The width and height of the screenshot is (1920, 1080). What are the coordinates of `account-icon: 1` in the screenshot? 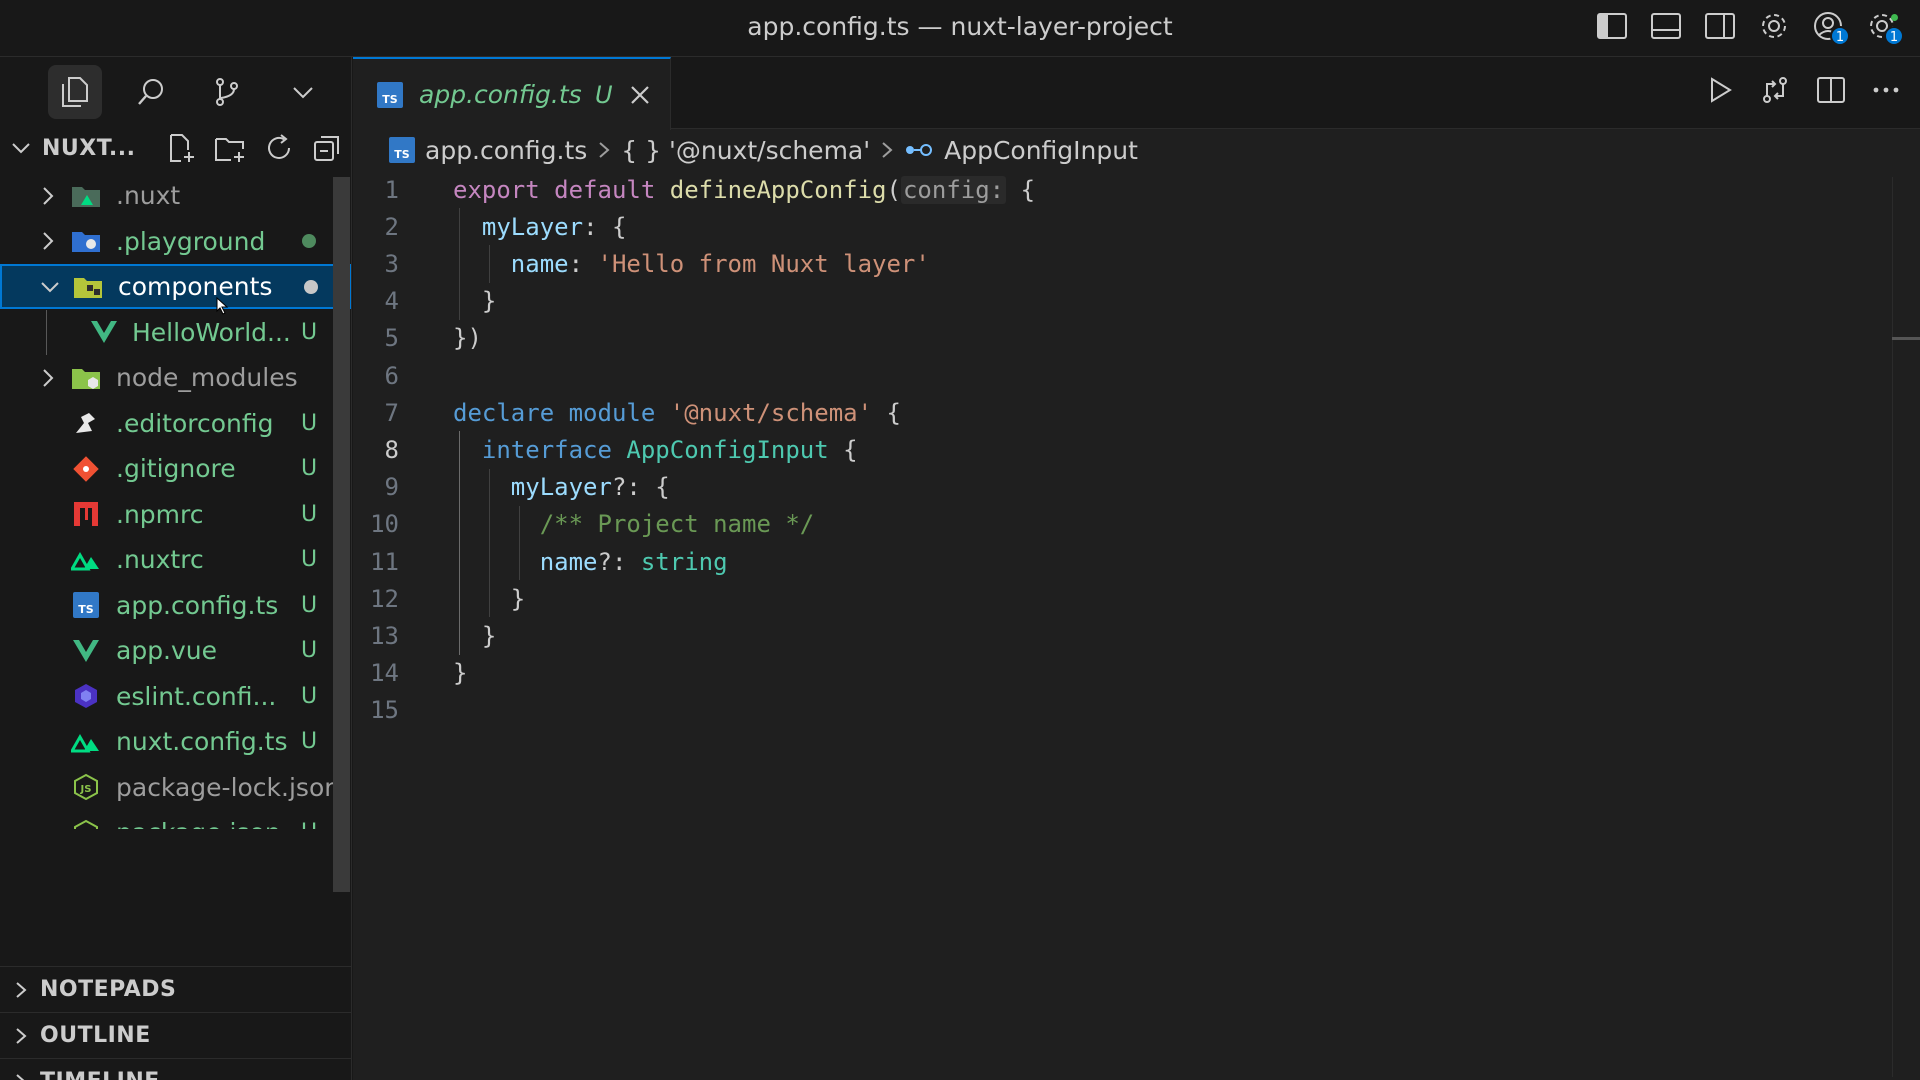 It's located at (1830, 27).